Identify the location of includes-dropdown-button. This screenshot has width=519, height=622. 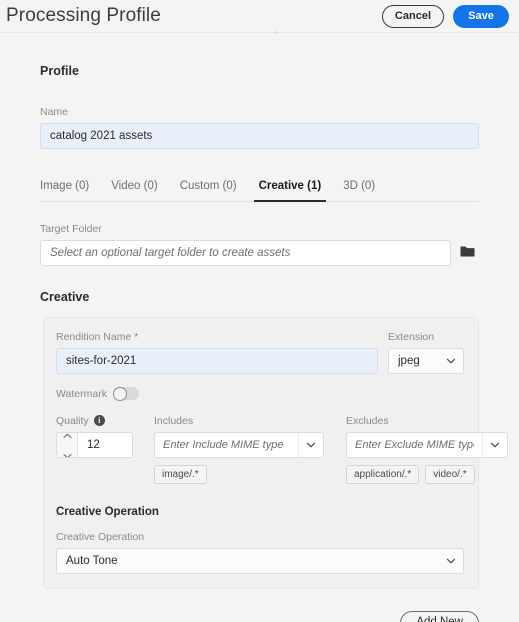
(310, 445).